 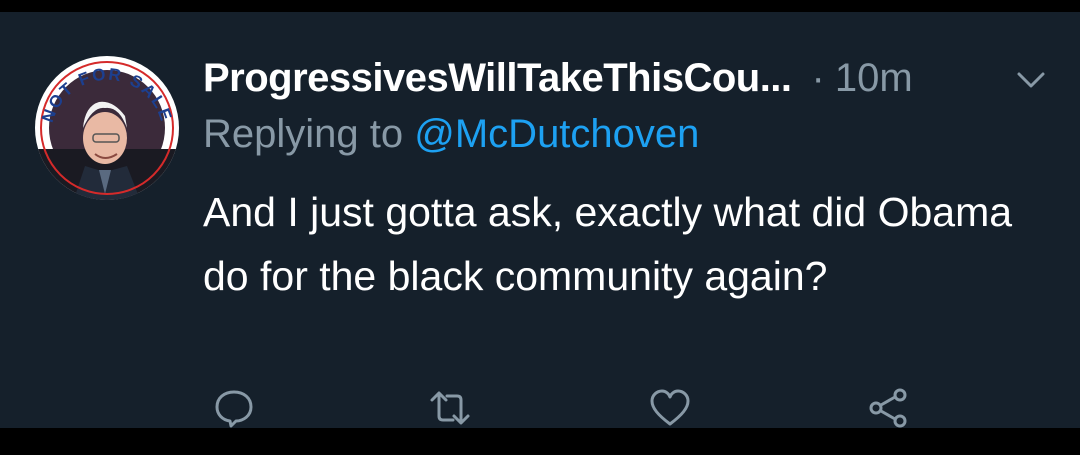 I want to click on avatar-image: NOT FOR SALE, so click(x=107, y=128).